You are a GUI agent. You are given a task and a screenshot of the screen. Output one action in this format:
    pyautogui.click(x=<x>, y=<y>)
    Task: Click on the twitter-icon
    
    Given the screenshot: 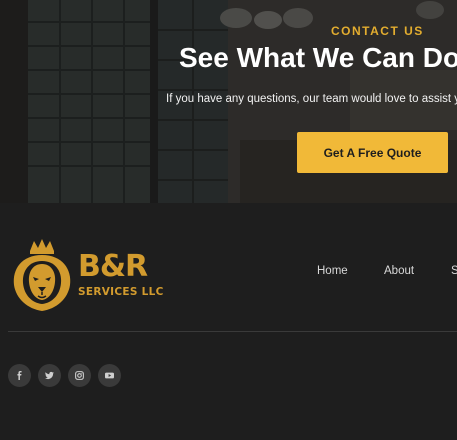 What is the action you would take?
    pyautogui.click(x=49, y=375)
    